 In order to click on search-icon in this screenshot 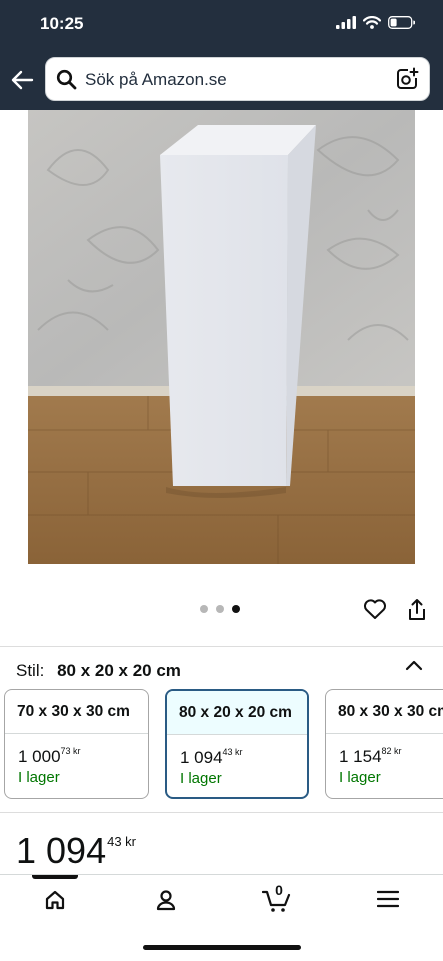, I will do `click(66, 79)`.